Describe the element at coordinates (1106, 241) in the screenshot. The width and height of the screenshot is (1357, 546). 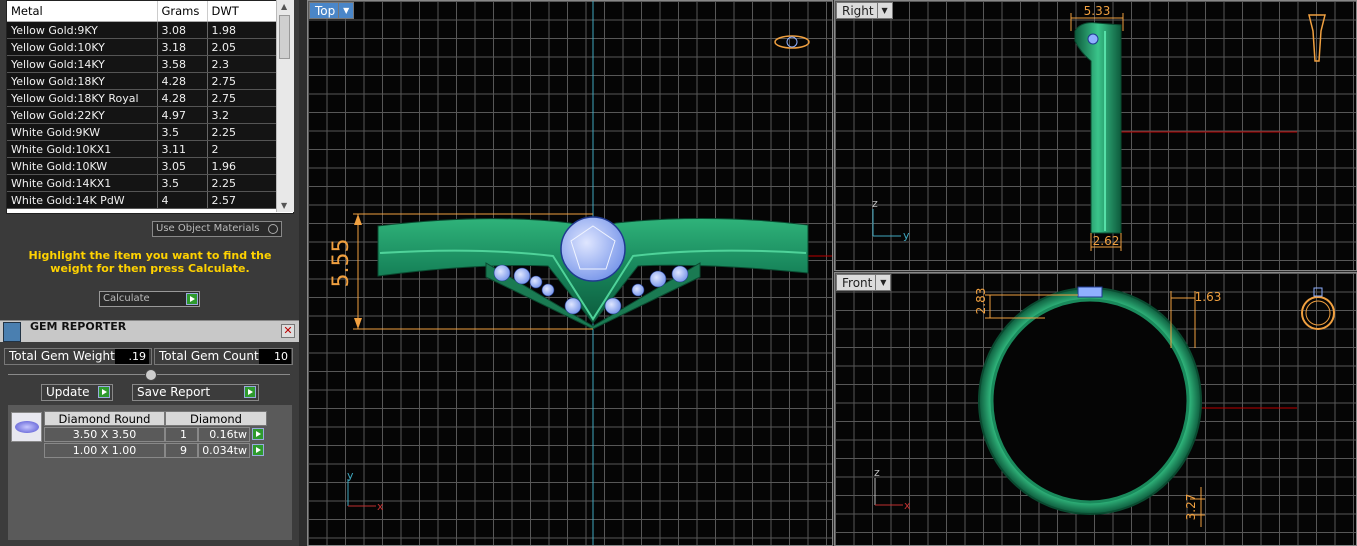
I see `right-dimension-bottom-text: 2.62` at that location.